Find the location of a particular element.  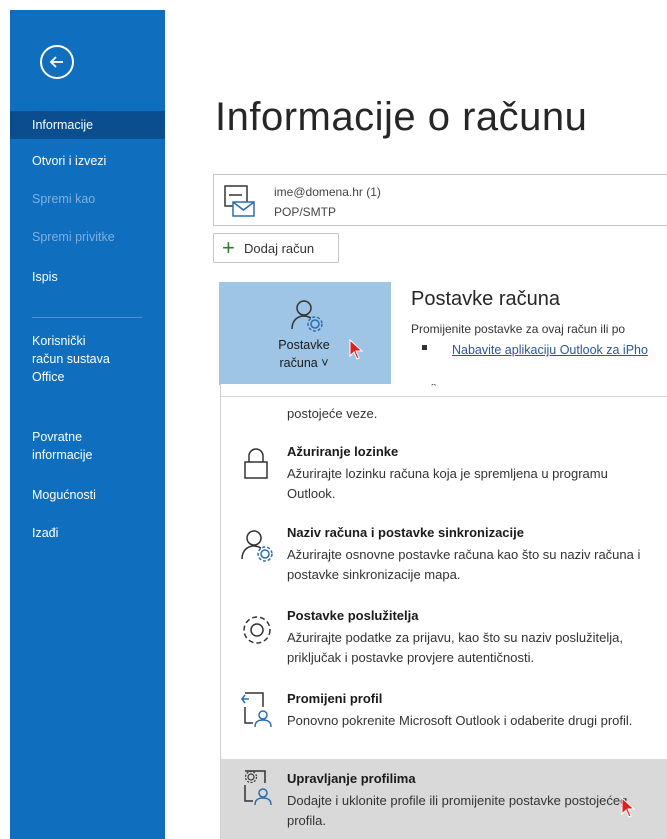

nav-exit: Izađi is located at coordinates (87, 533).